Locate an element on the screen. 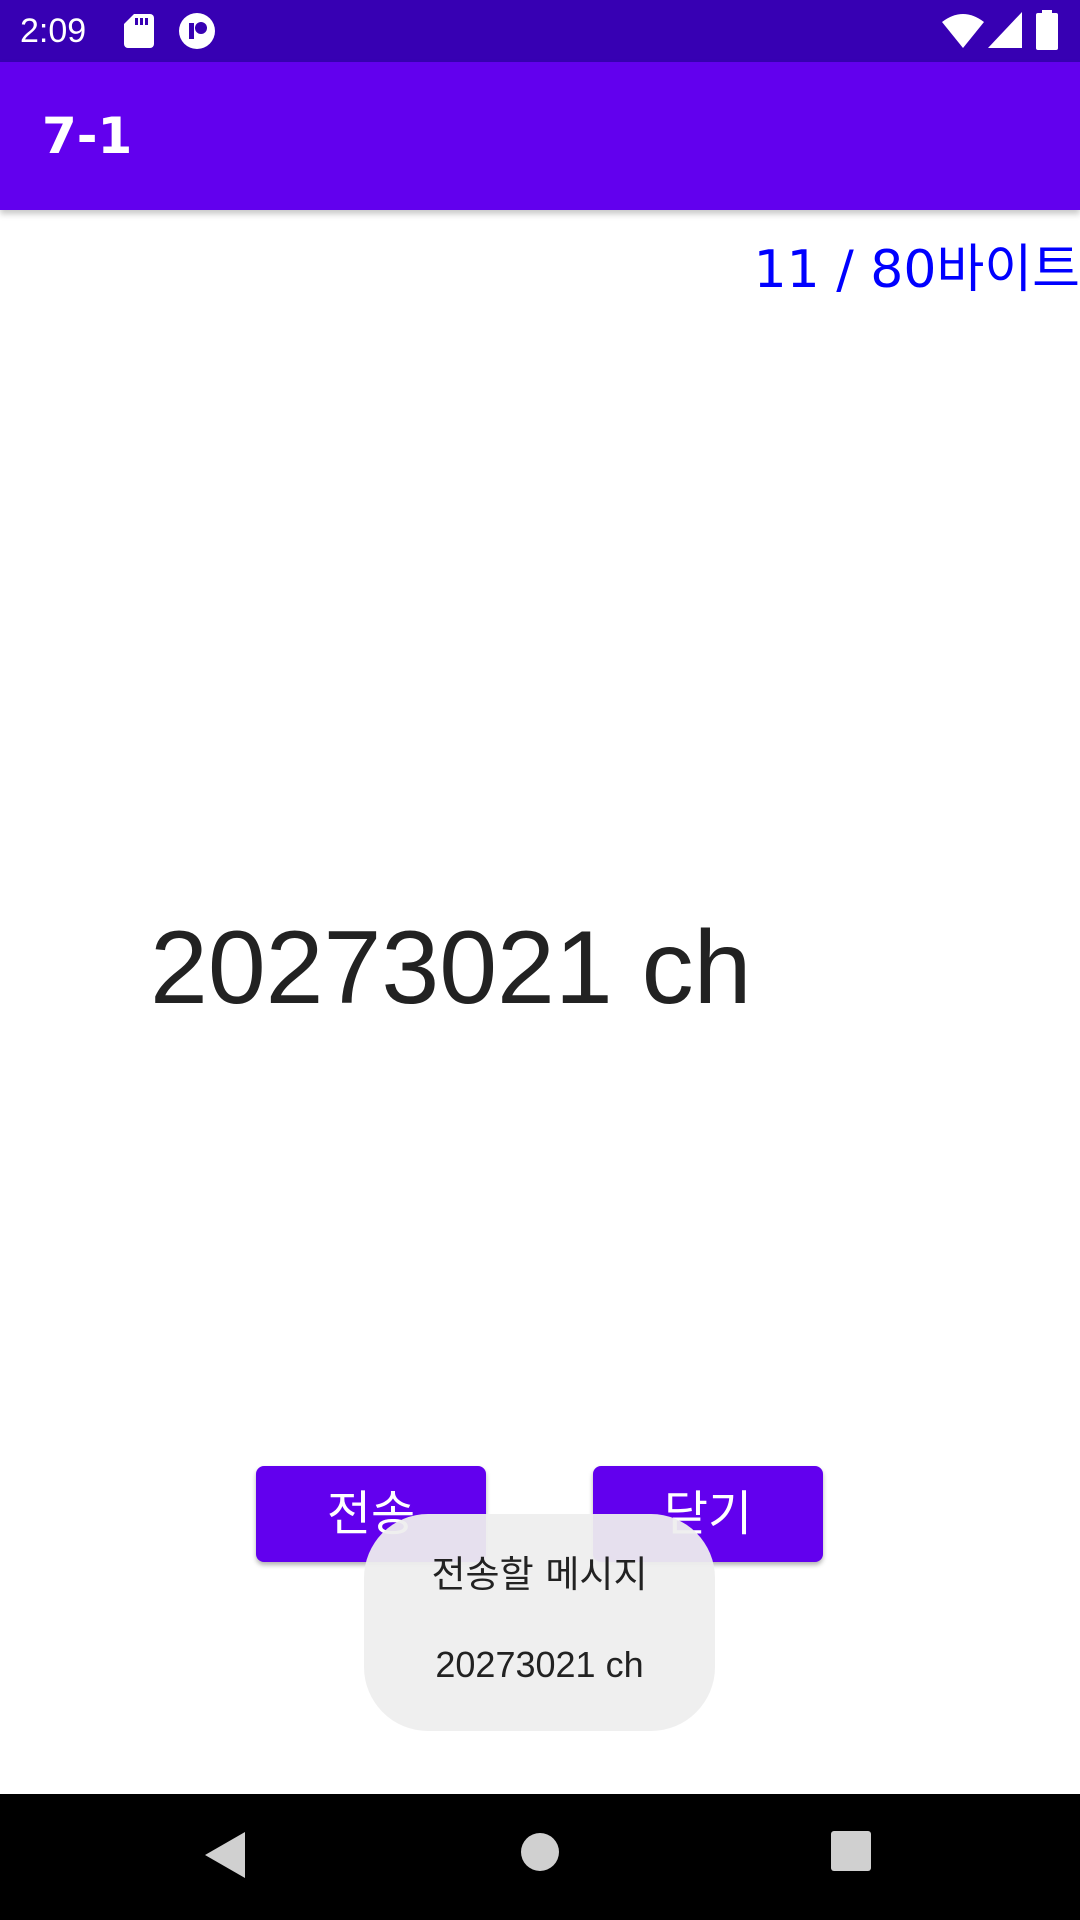 The width and height of the screenshot is (1080, 1920). message-input is located at coordinates (530, 968).